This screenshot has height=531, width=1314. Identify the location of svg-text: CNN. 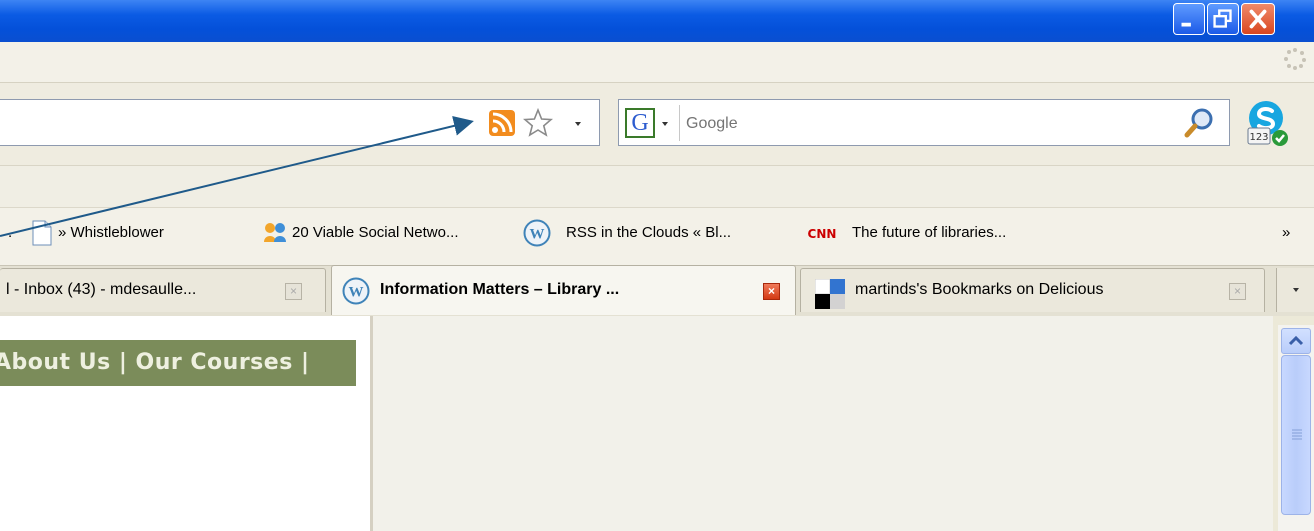
(822, 234).